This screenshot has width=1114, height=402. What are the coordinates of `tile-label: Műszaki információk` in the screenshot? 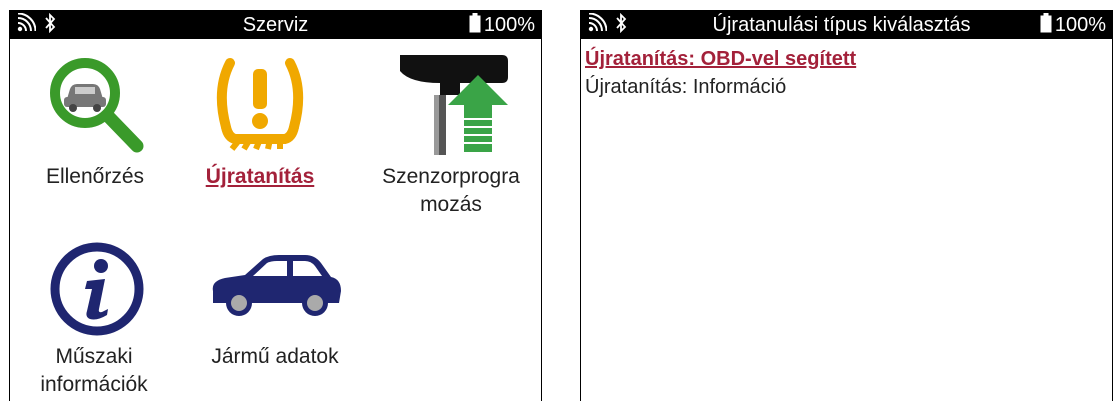 It's located at (94, 370).